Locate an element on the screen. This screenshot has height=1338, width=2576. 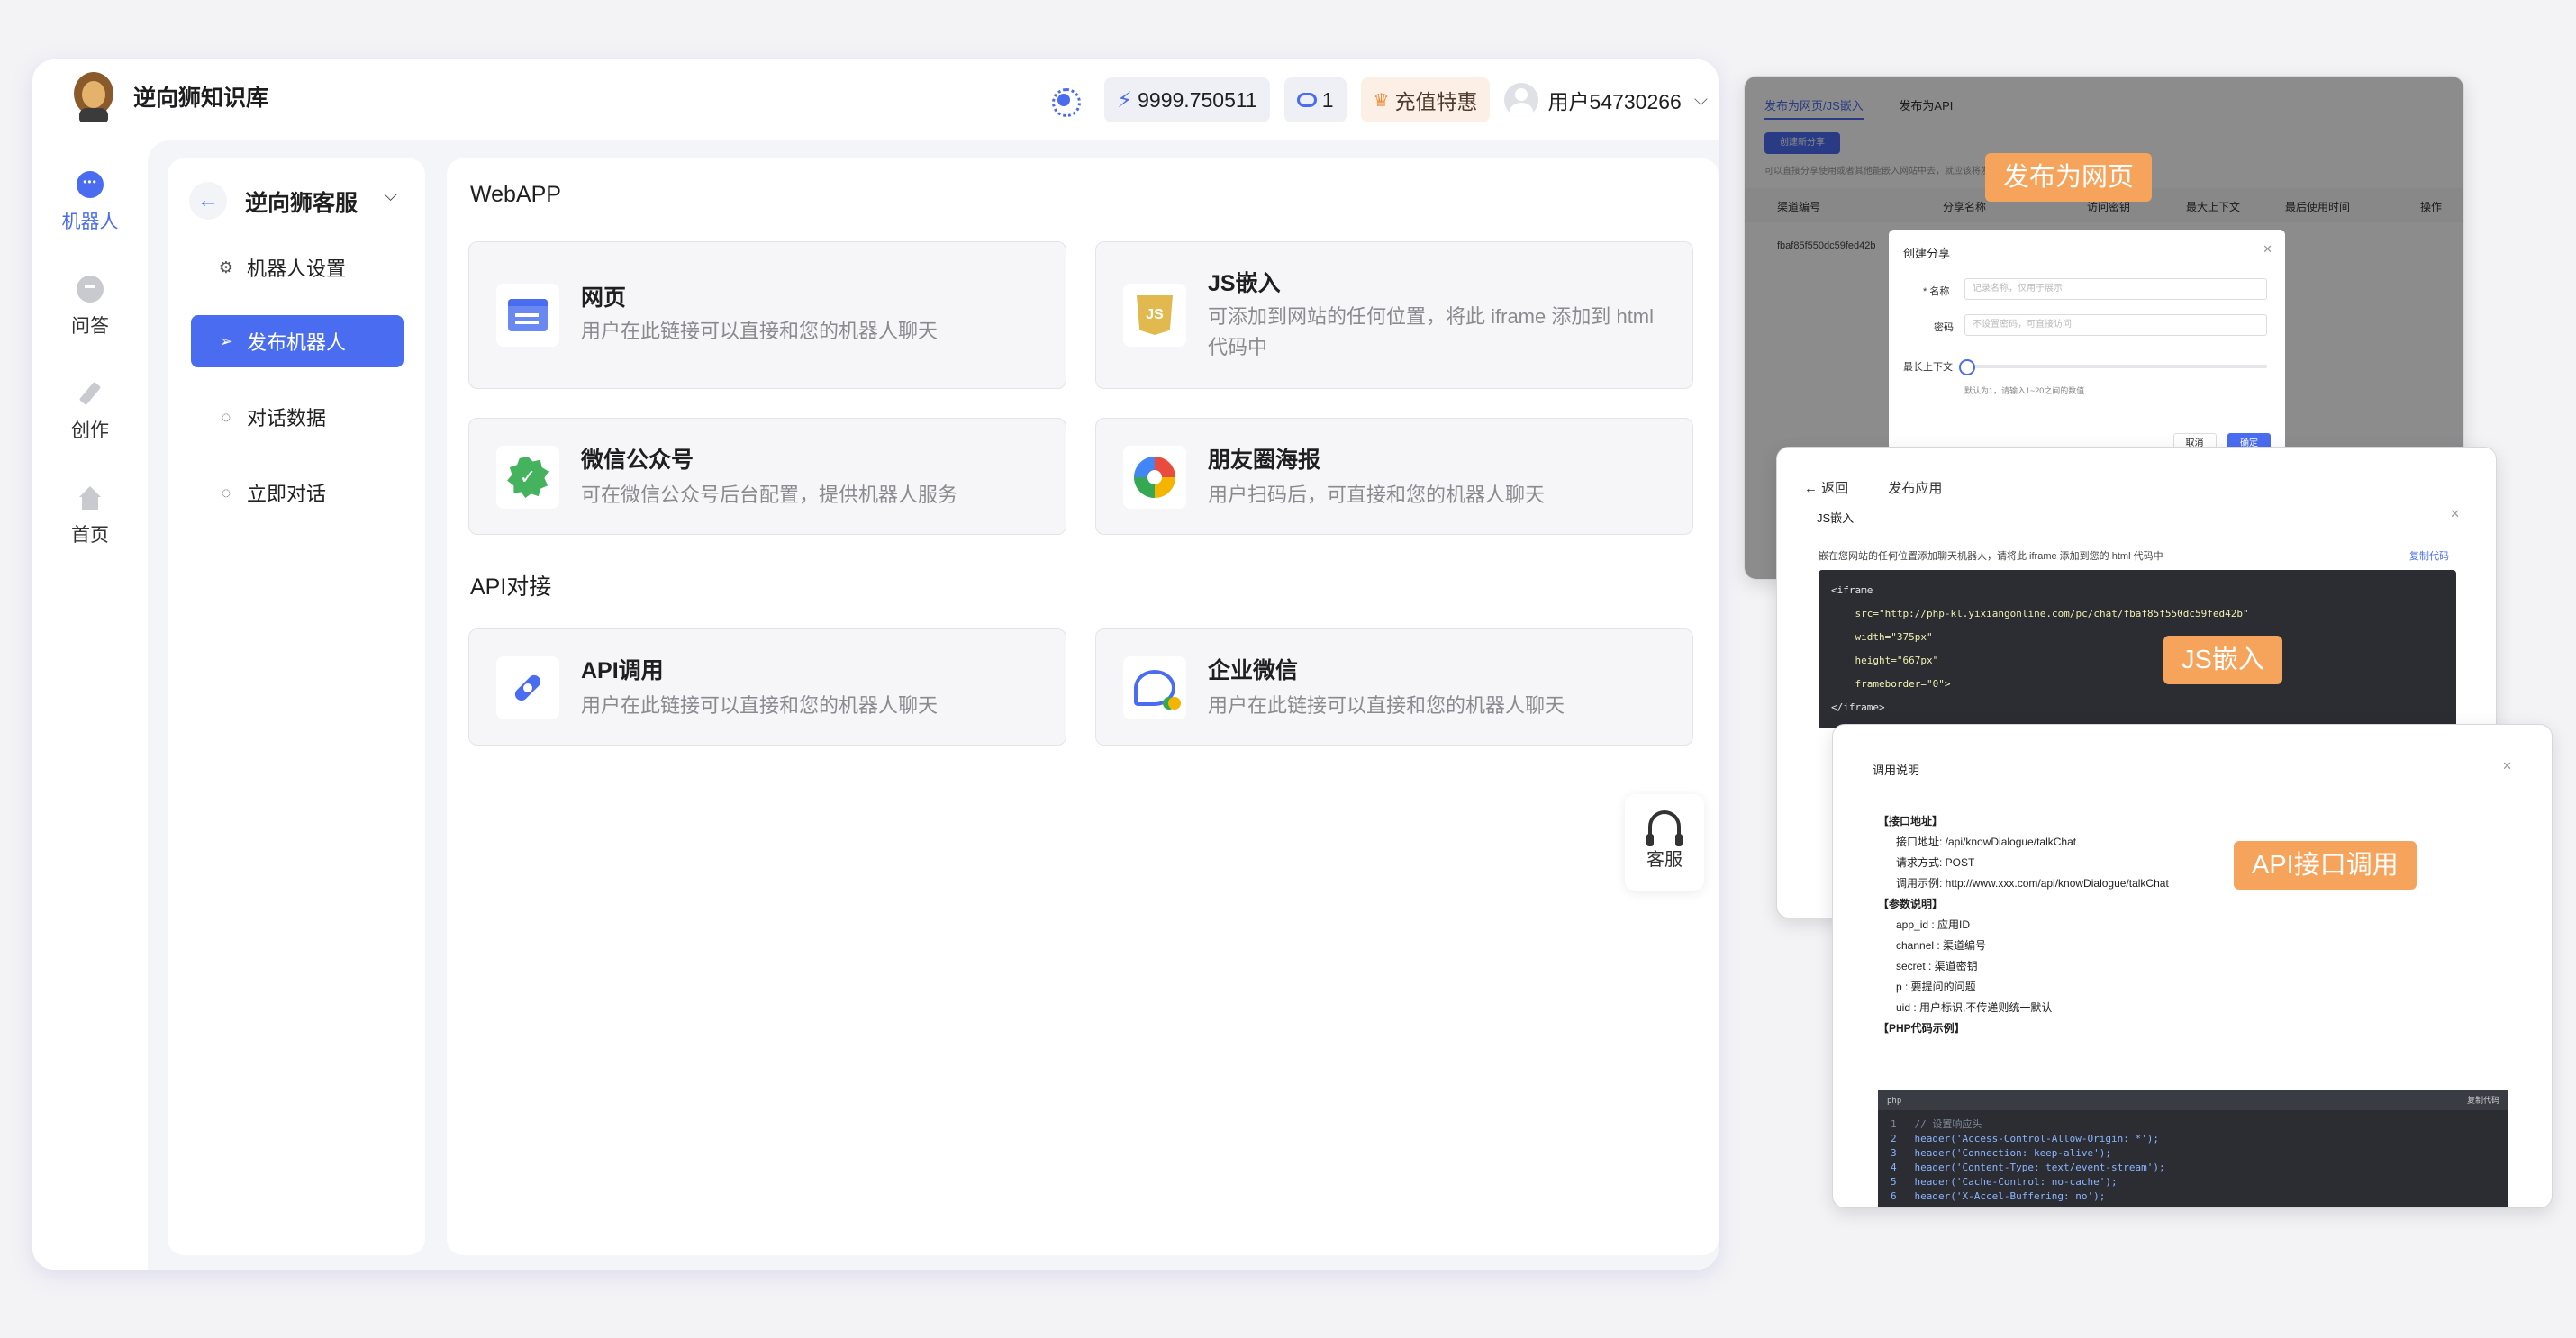
rail-item-home: 首页 is located at coordinates (90, 515).